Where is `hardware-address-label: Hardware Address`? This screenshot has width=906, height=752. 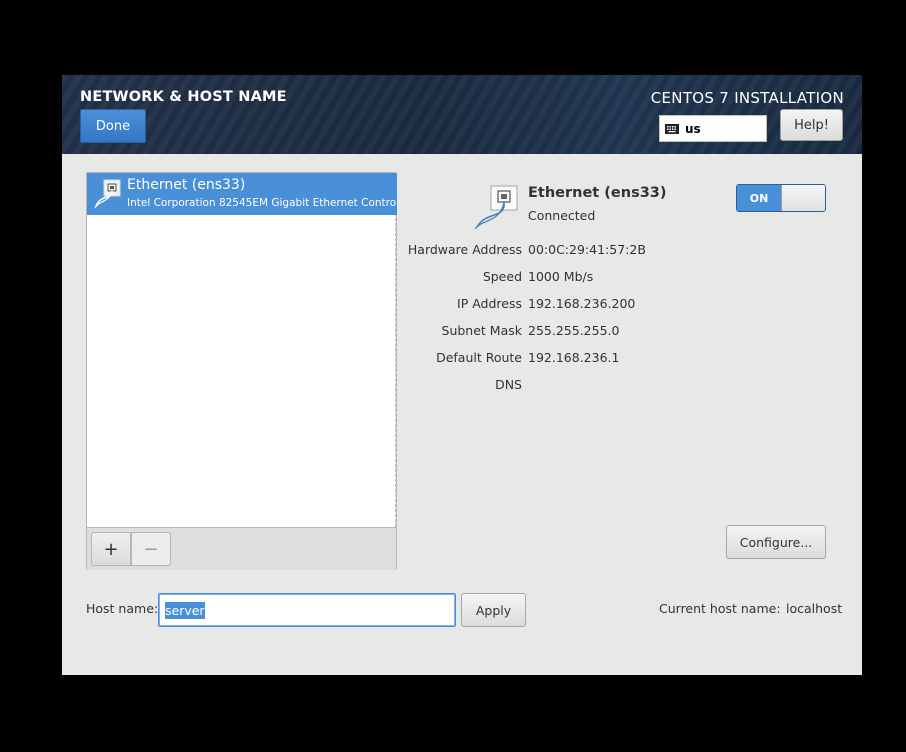 hardware-address-label: Hardware Address is located at coordinates (464, 249).